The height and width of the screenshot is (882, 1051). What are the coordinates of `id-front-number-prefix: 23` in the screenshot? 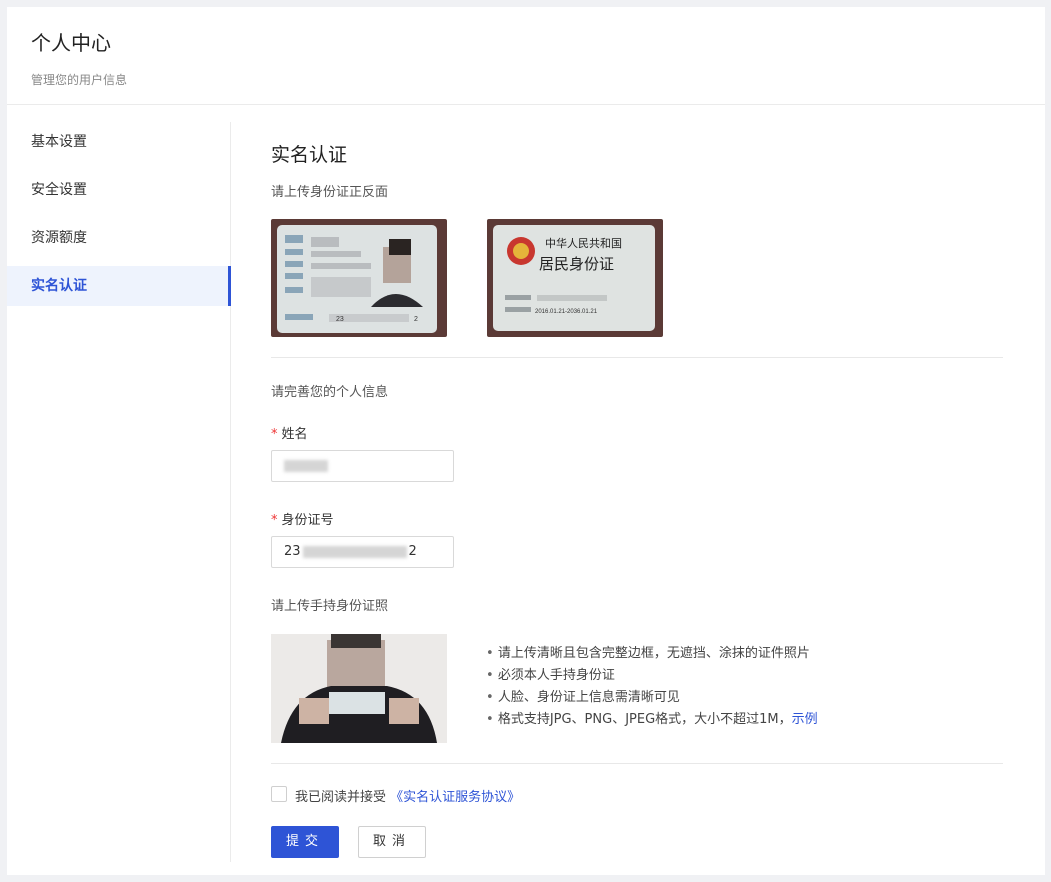 It's located at (340, 319).